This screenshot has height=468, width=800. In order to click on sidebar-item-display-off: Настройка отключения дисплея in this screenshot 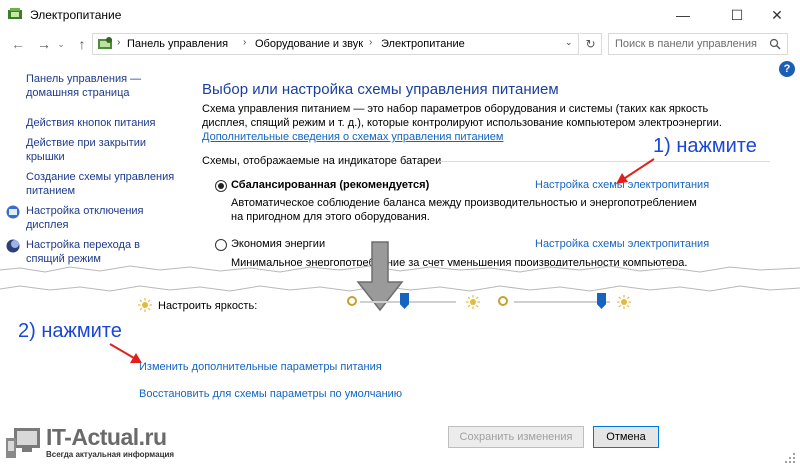, I will do `click(96, 218)`.